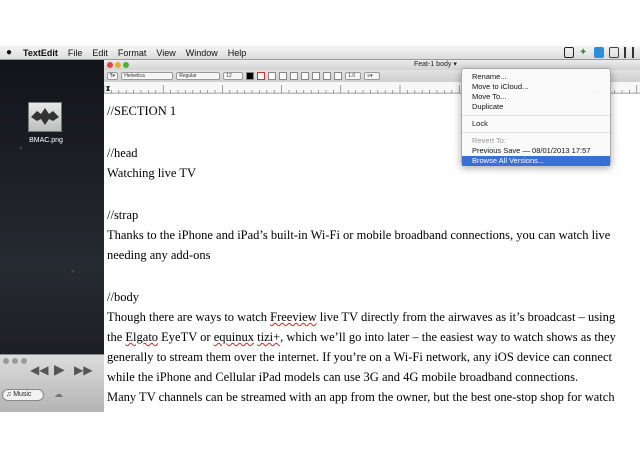  Describe the element at coordinates (123, 215) in the screenshot. I see `doc-line: //strap` at that location.